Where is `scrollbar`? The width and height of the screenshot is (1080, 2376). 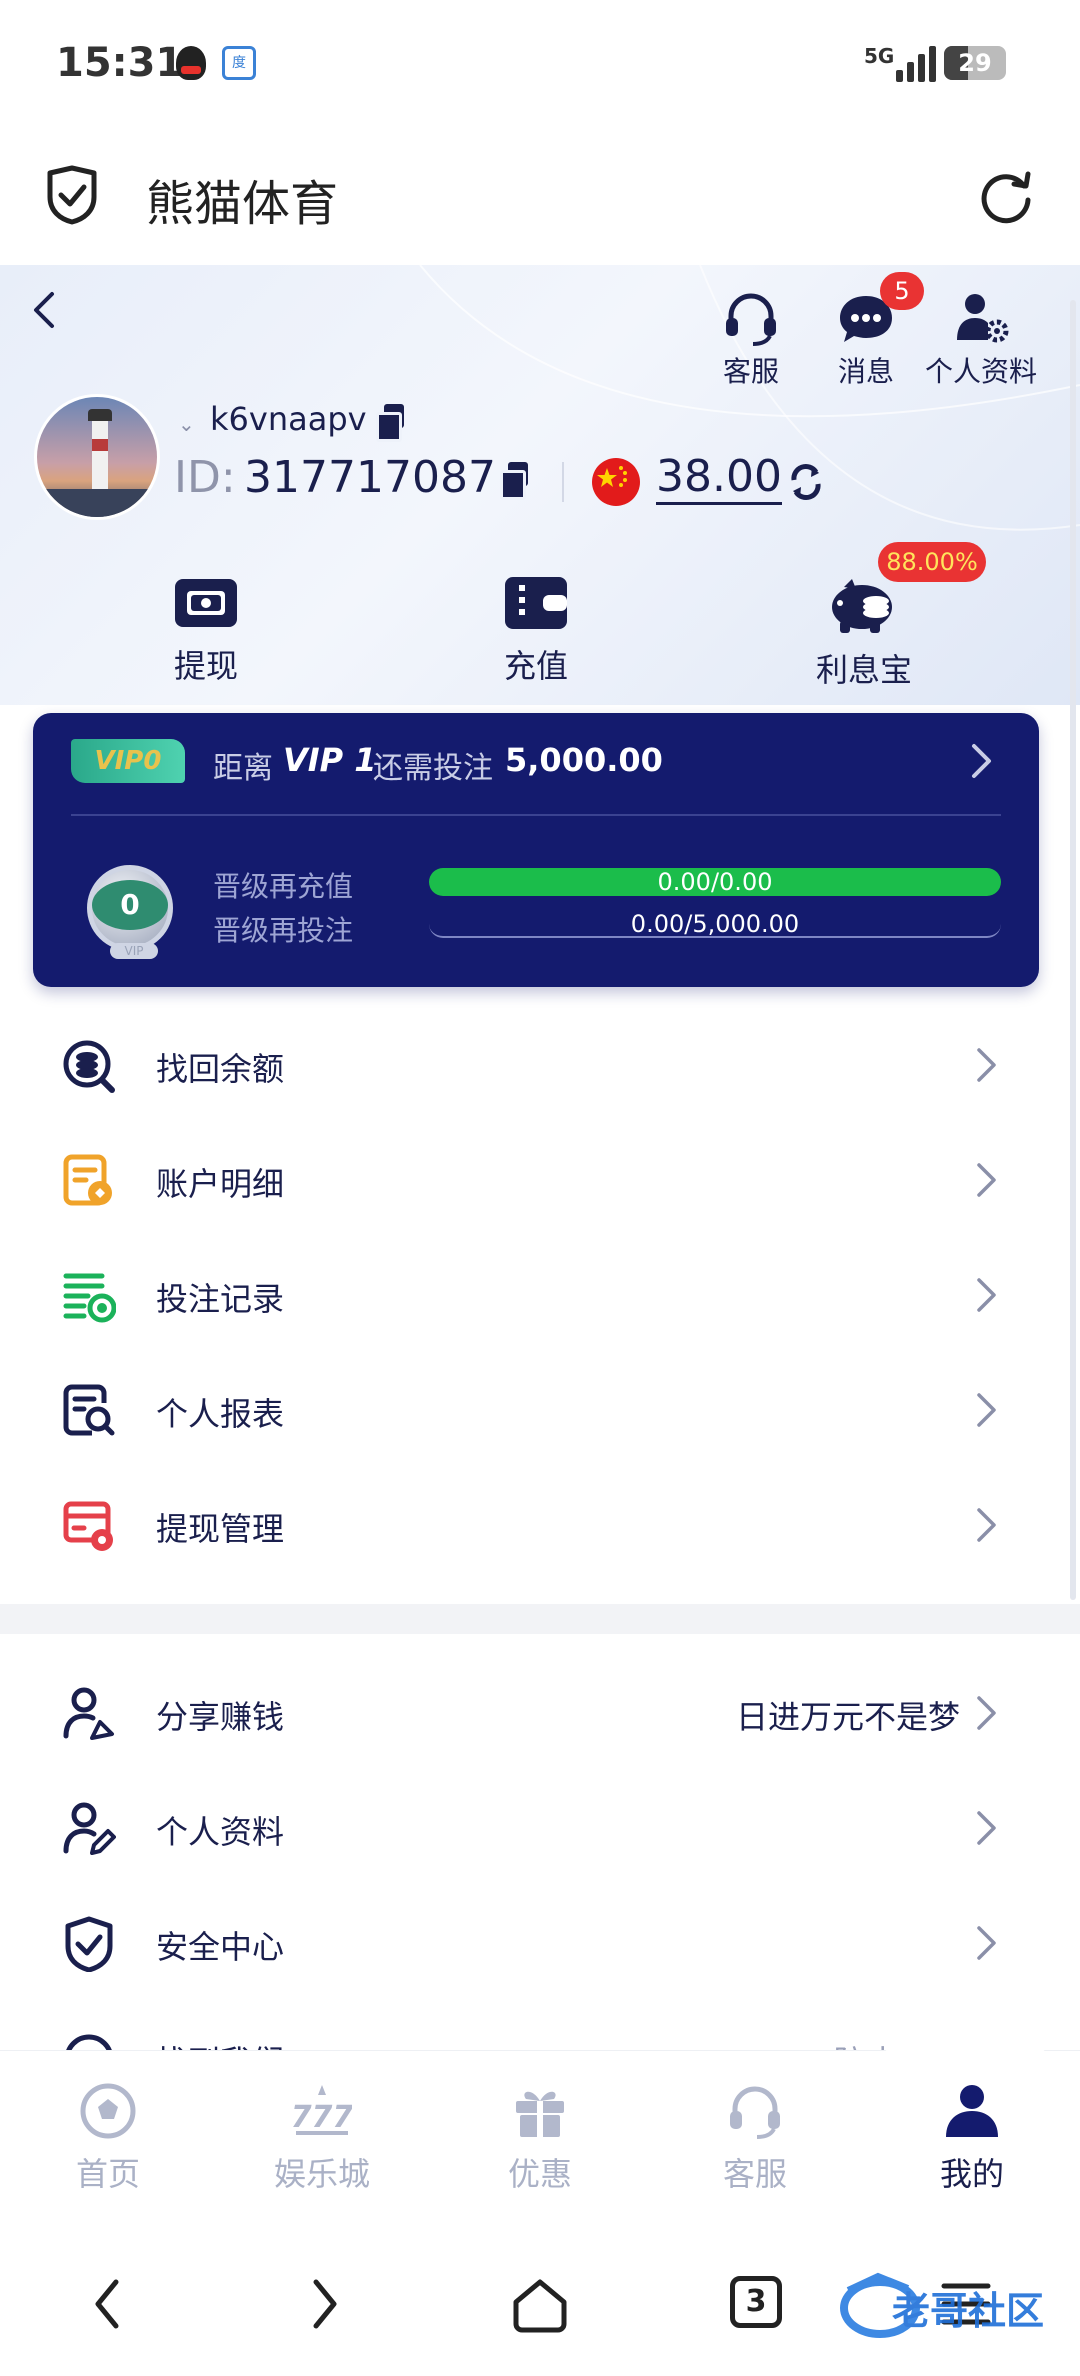
scrollbar is located at coordinates (1073, 950).